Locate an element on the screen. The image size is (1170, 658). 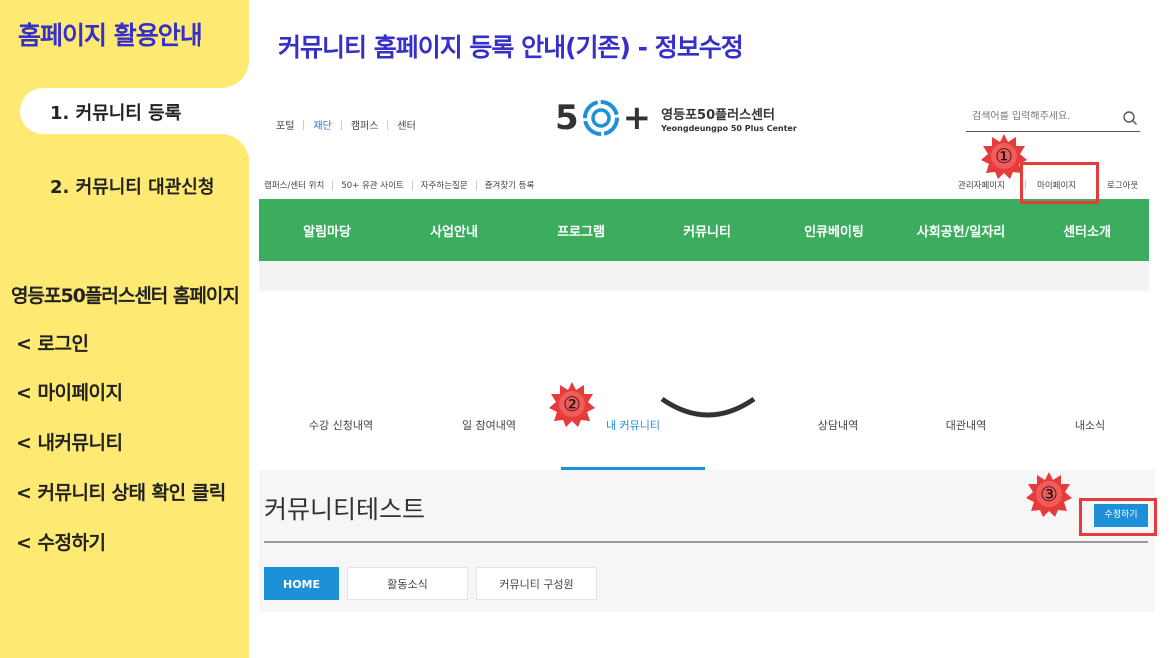
step-badge-3: ③ is located at coordinates (1049, 494).